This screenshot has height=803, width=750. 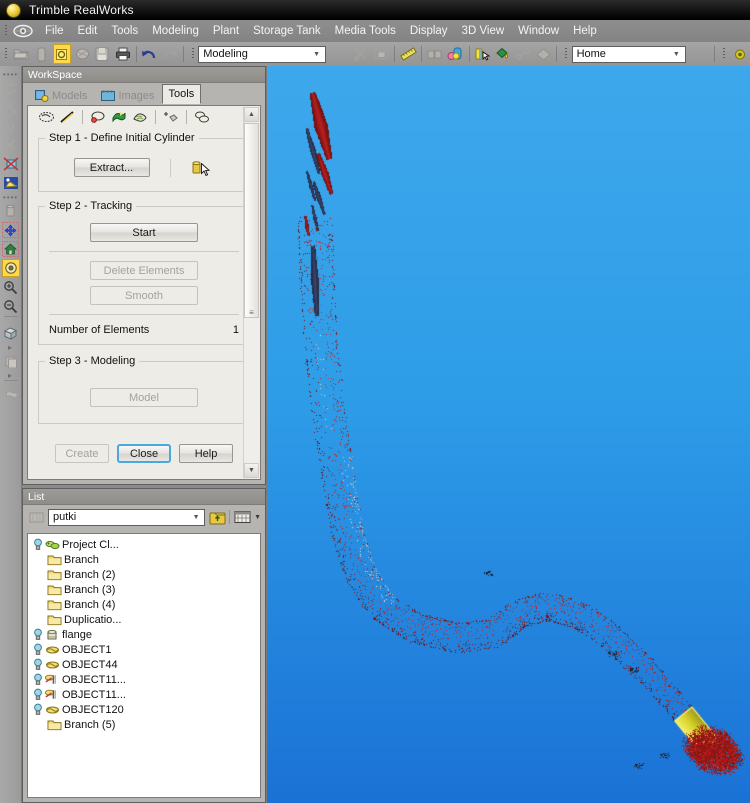 What do you see at coordinates (206, 453) in the screenshot?
I see `help-button: Help` at bounding box center [206, 453].